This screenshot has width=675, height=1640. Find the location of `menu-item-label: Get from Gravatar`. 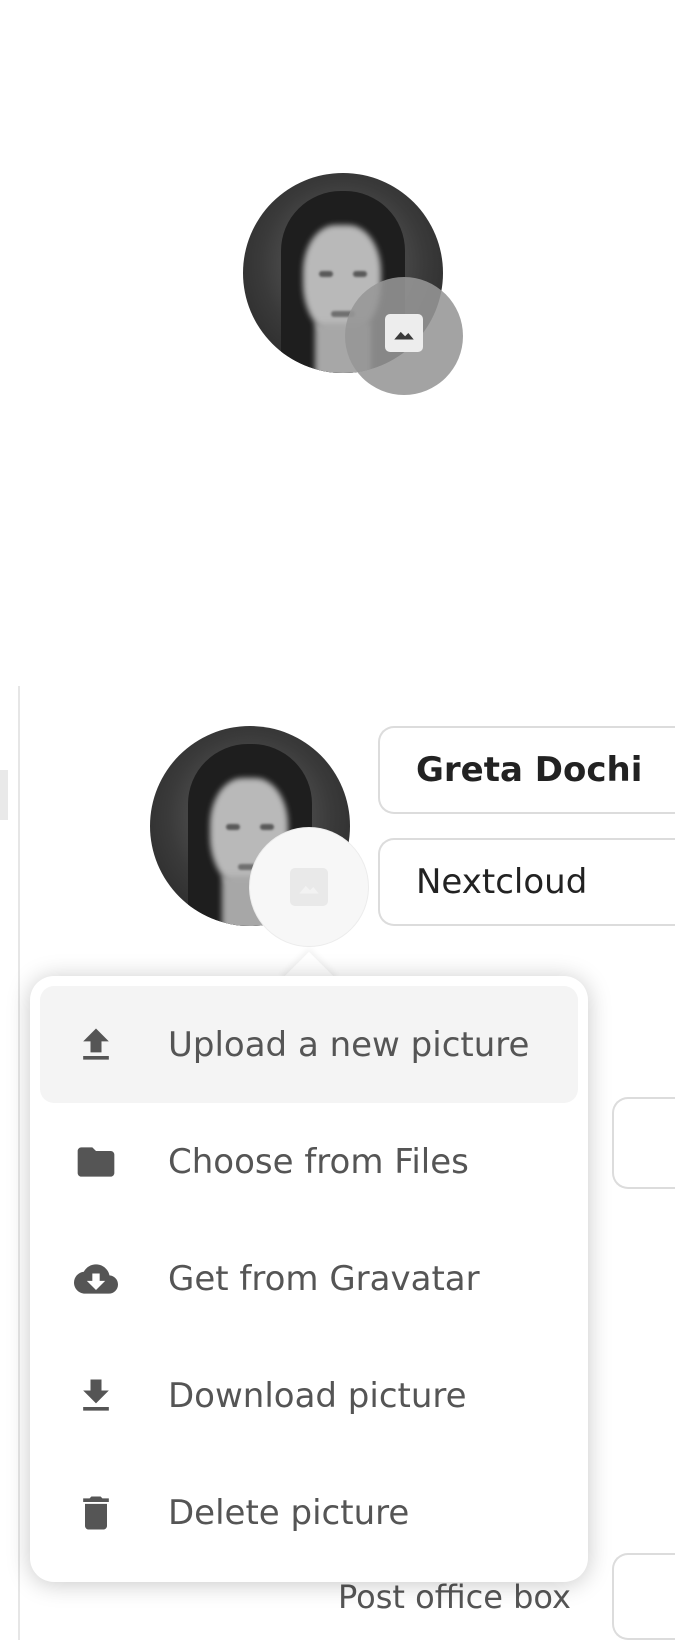

menu-item-label: Get from Gravatar is located at coordinates (324, 1278).